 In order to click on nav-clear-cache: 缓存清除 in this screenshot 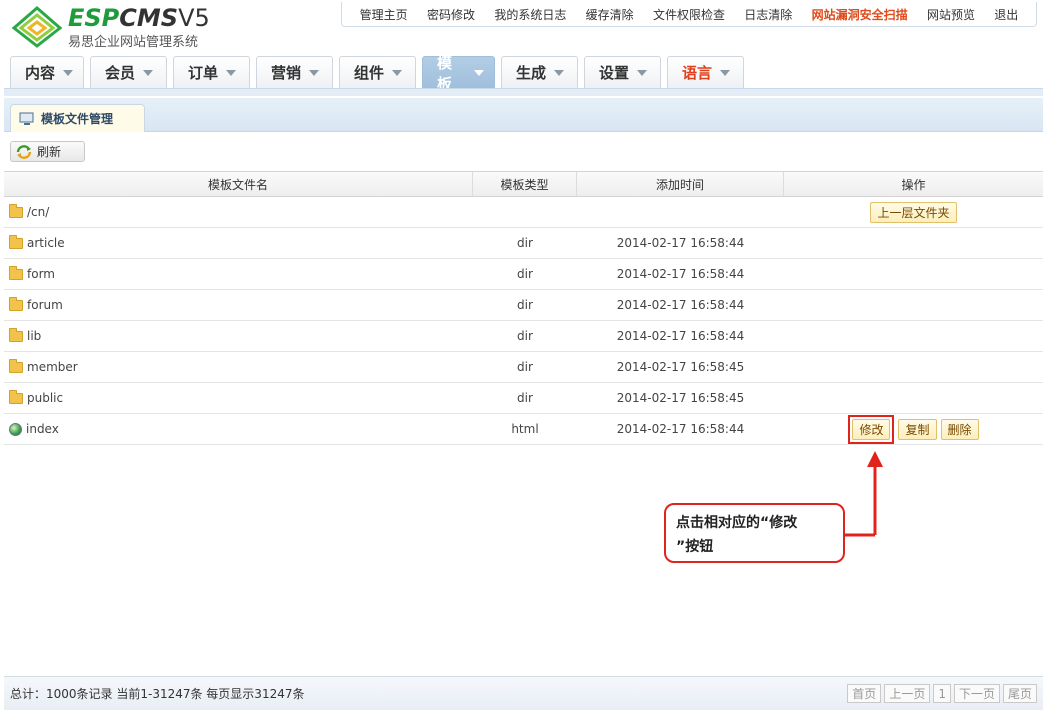, I will do `click(610, 14)`.